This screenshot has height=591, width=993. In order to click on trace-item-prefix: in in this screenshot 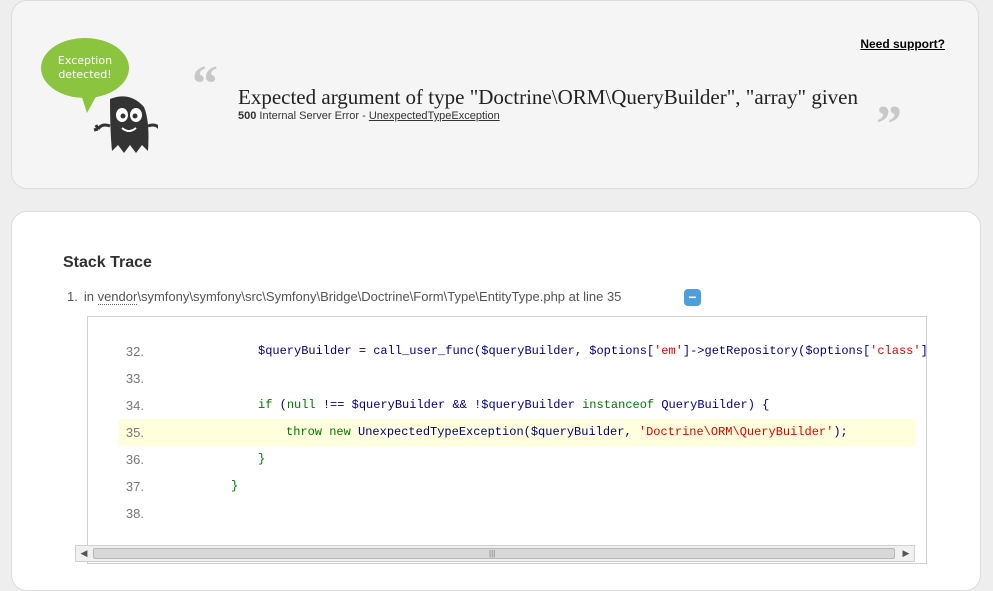, I will do `click(90, 296)`.